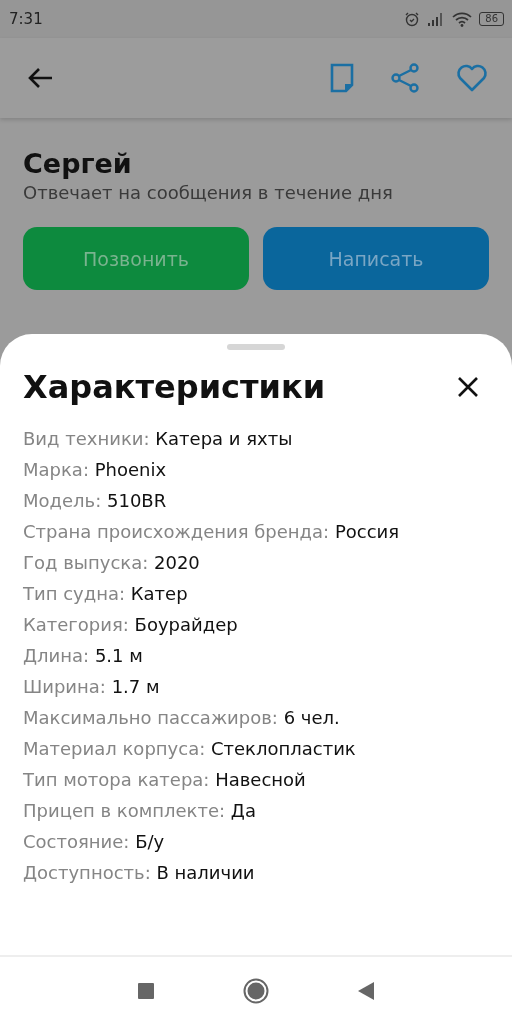  I want to click on seller-name: Сергей, so click(78, 164).